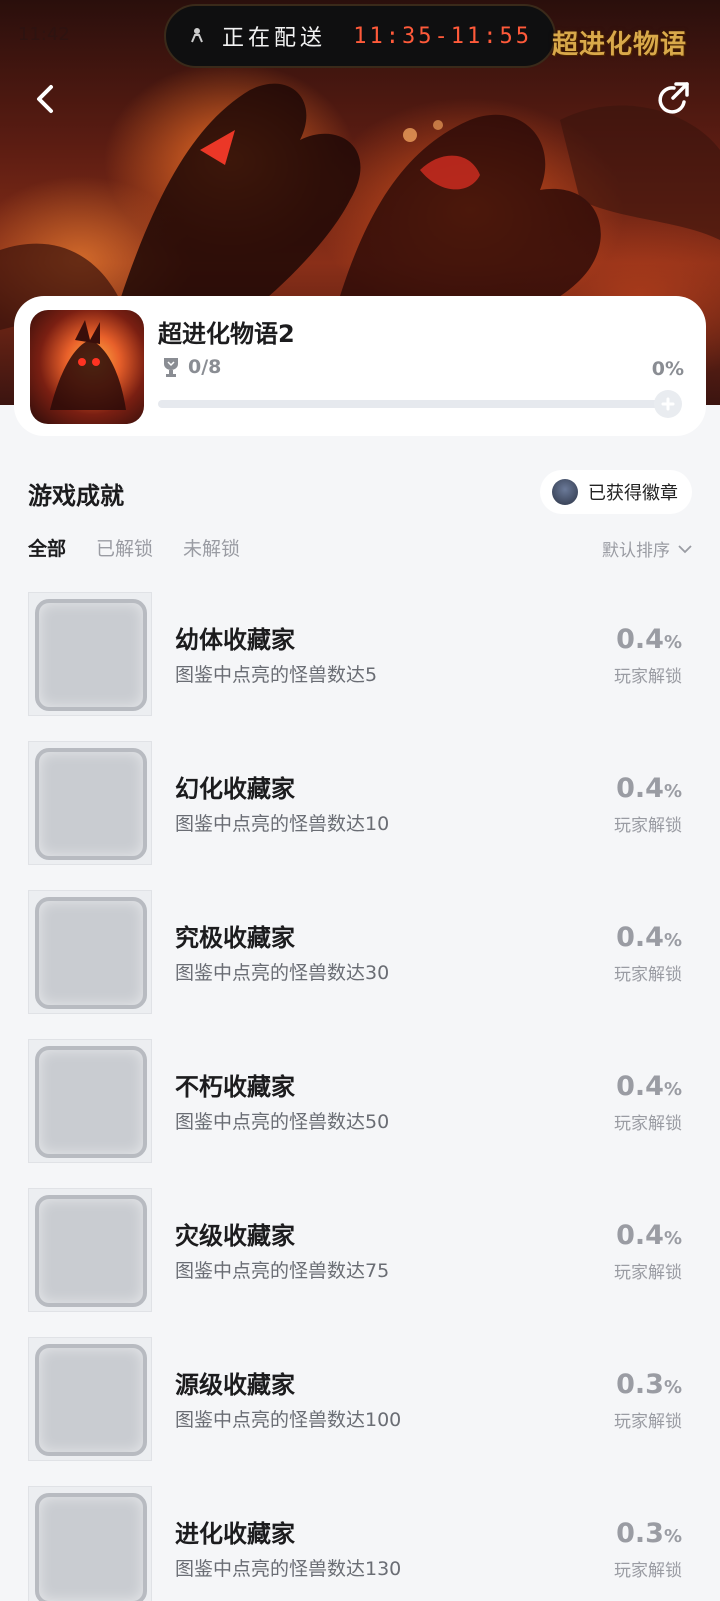 The image size is (720, 1601). What do you see at coordinates (226, 334) in the screenshot?
I see `game-title: 超进化物语2` at bounding box center [226, 334].